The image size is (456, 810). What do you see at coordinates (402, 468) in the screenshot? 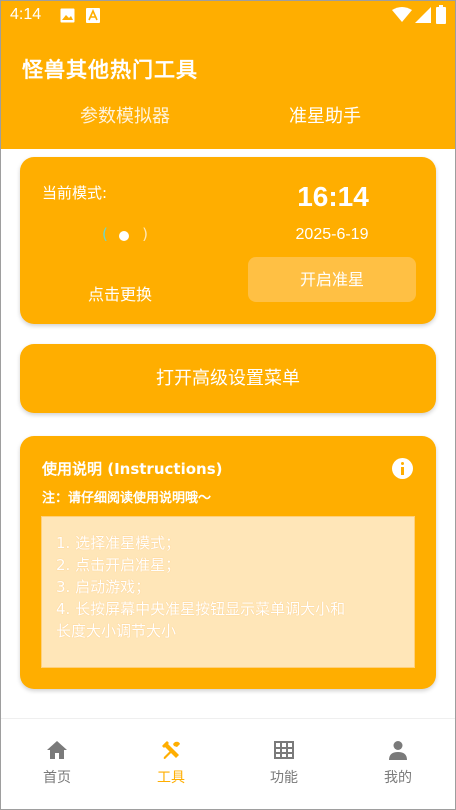
I see `info-icon` at bounding box center [402, 468].